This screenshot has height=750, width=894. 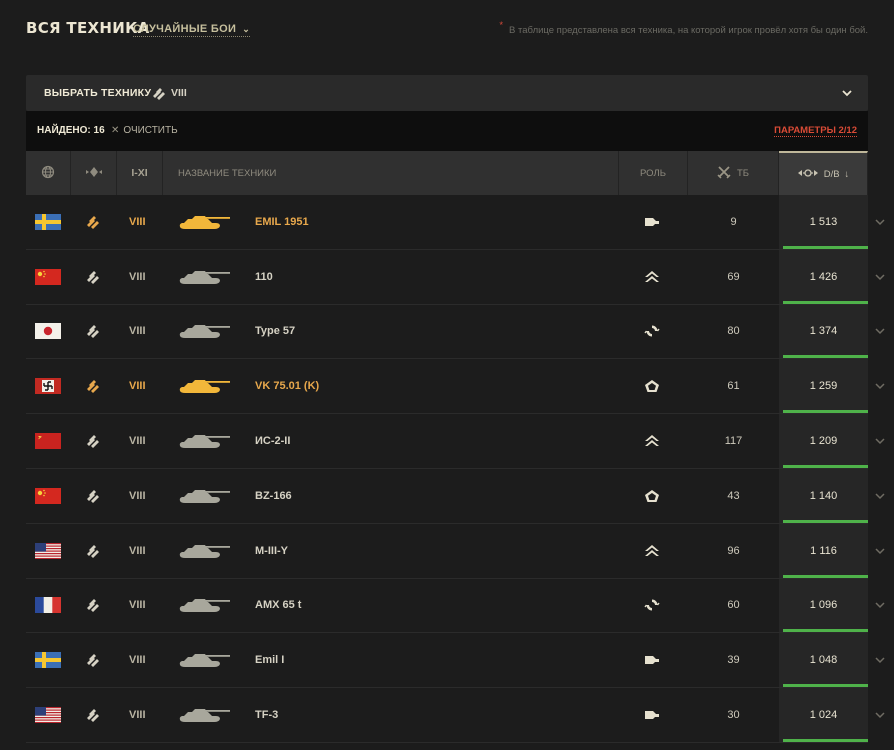 What do you see at coordinates (185, 29) in the screenshot?
I see `battle-mode-label: СЛУЧАЙНЫЕ БОИ` at bounding box center [185, 29].